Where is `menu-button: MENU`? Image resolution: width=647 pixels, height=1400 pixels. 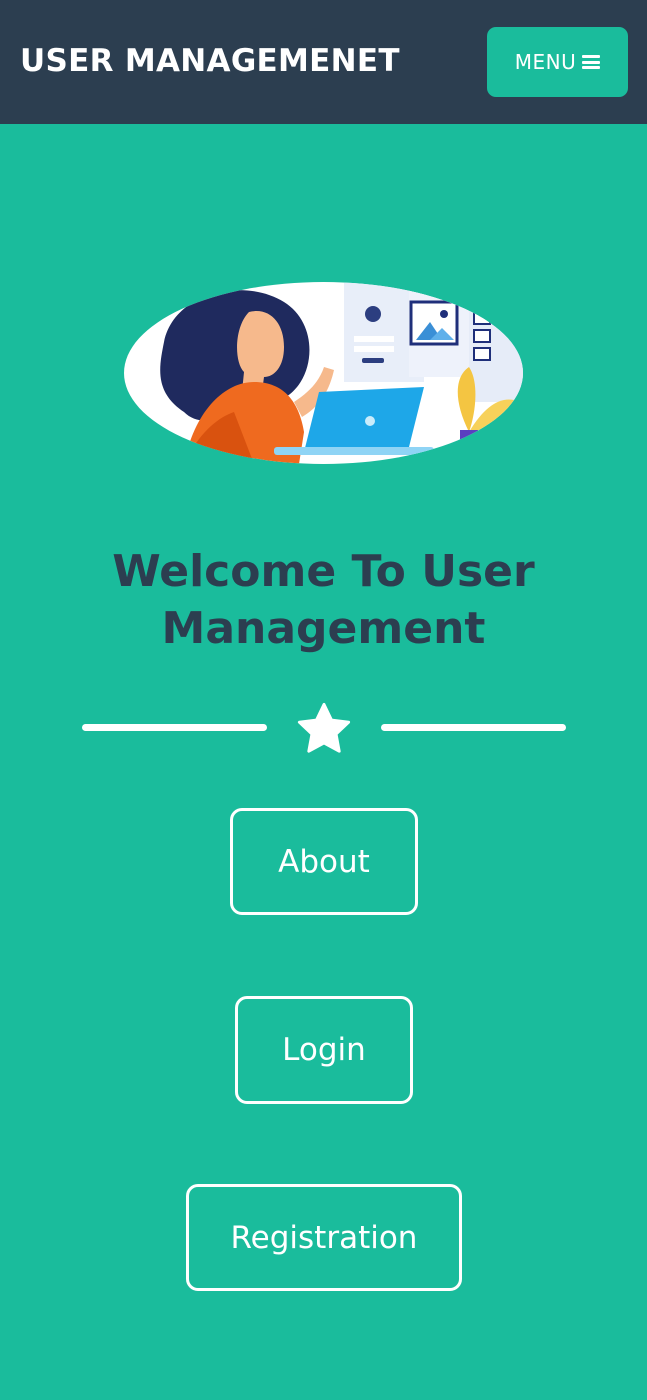 menu-button: MENU is located at coordinates (557, 62).